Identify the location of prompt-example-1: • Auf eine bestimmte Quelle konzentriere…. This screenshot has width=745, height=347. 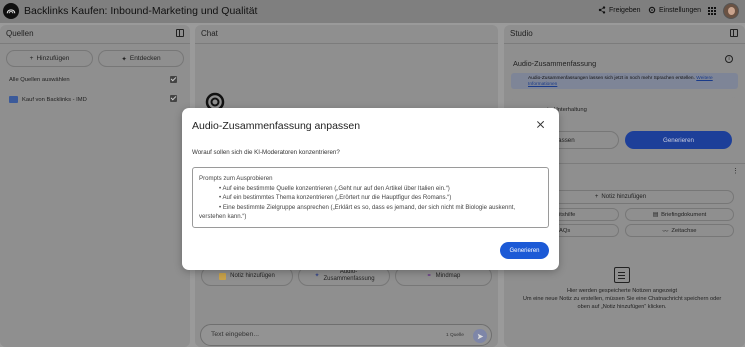
(334, 188).